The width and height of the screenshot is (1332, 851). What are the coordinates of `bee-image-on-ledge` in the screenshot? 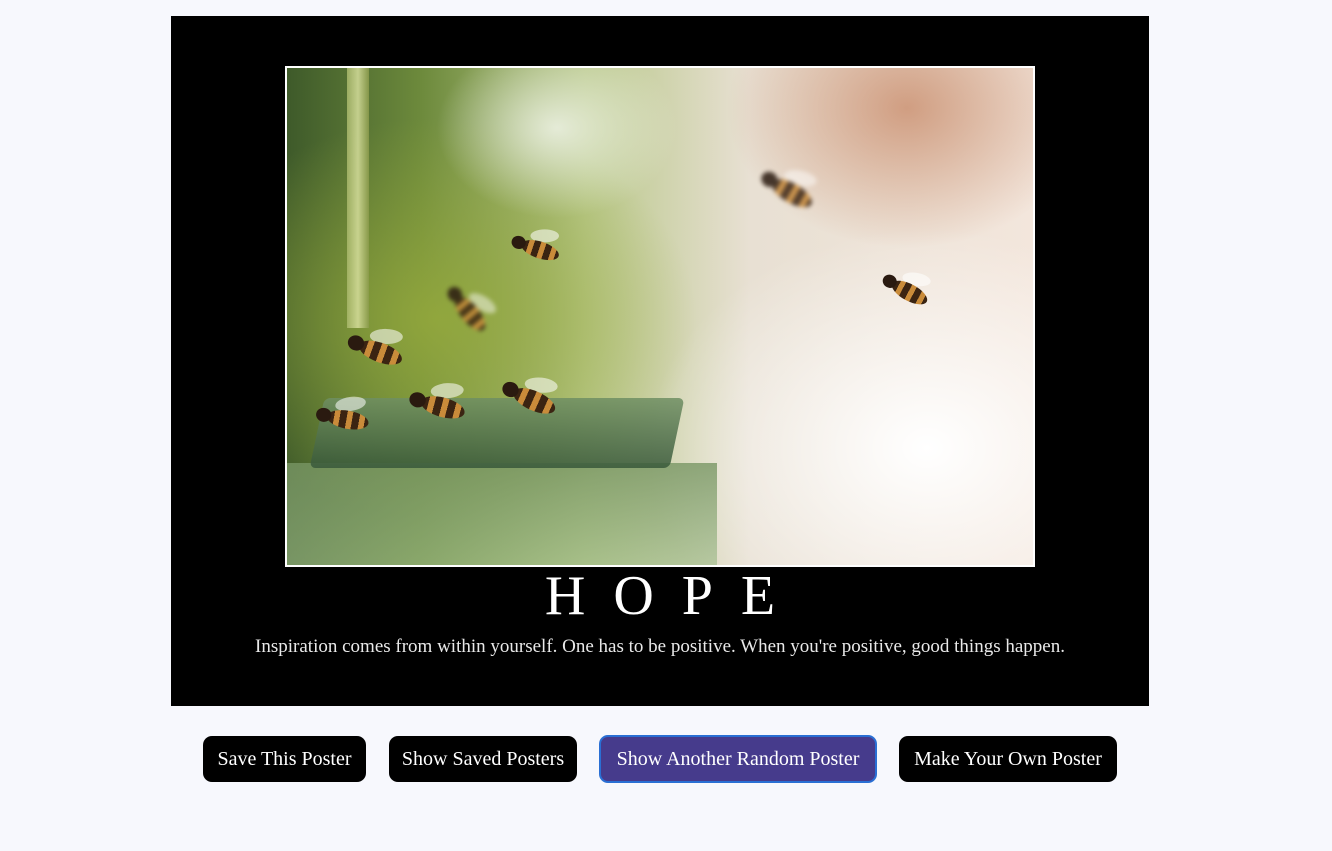 It's located at (376, 349).